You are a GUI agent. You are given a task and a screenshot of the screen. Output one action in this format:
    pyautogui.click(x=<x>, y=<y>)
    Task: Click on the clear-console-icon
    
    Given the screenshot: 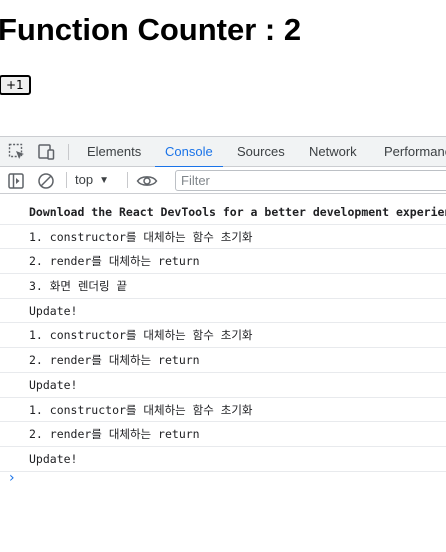 What is the action you would take?
    pyautogui.click(x=46, y=181)
    